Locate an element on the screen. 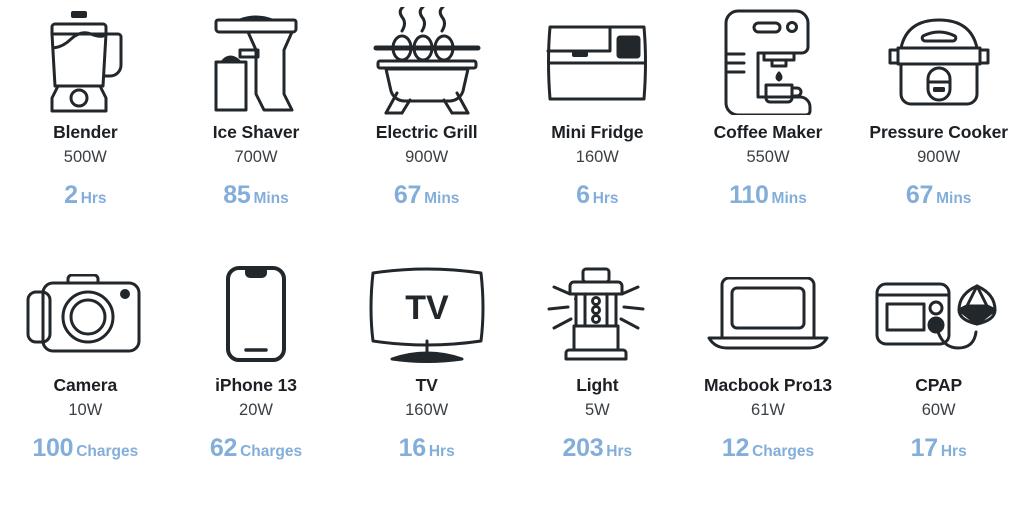 The image size is (1024, 512). appliance-name: Ice Shaver is located at coordinates (256, 132).